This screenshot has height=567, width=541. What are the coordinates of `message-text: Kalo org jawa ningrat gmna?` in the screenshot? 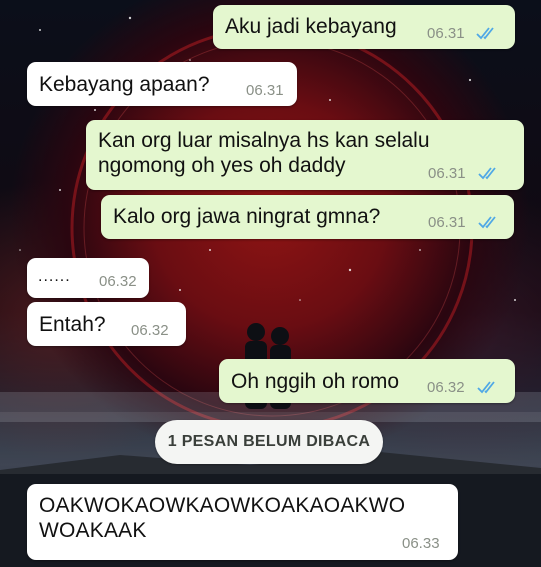 It's located at (247, 216).